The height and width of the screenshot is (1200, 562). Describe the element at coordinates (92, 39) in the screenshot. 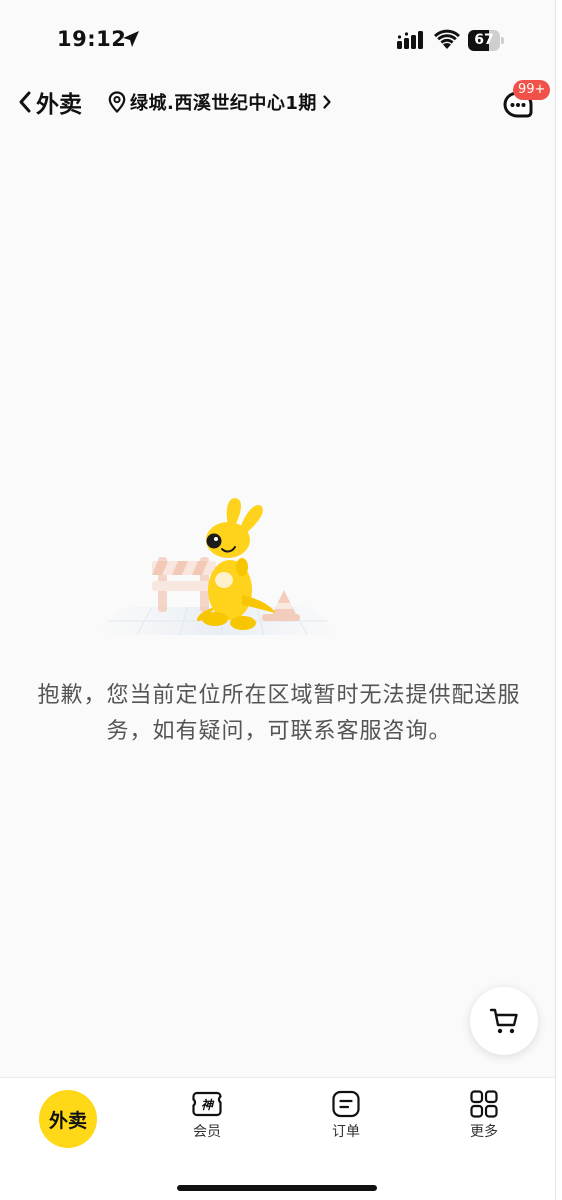

I see `status-time: 19:12` at that location.